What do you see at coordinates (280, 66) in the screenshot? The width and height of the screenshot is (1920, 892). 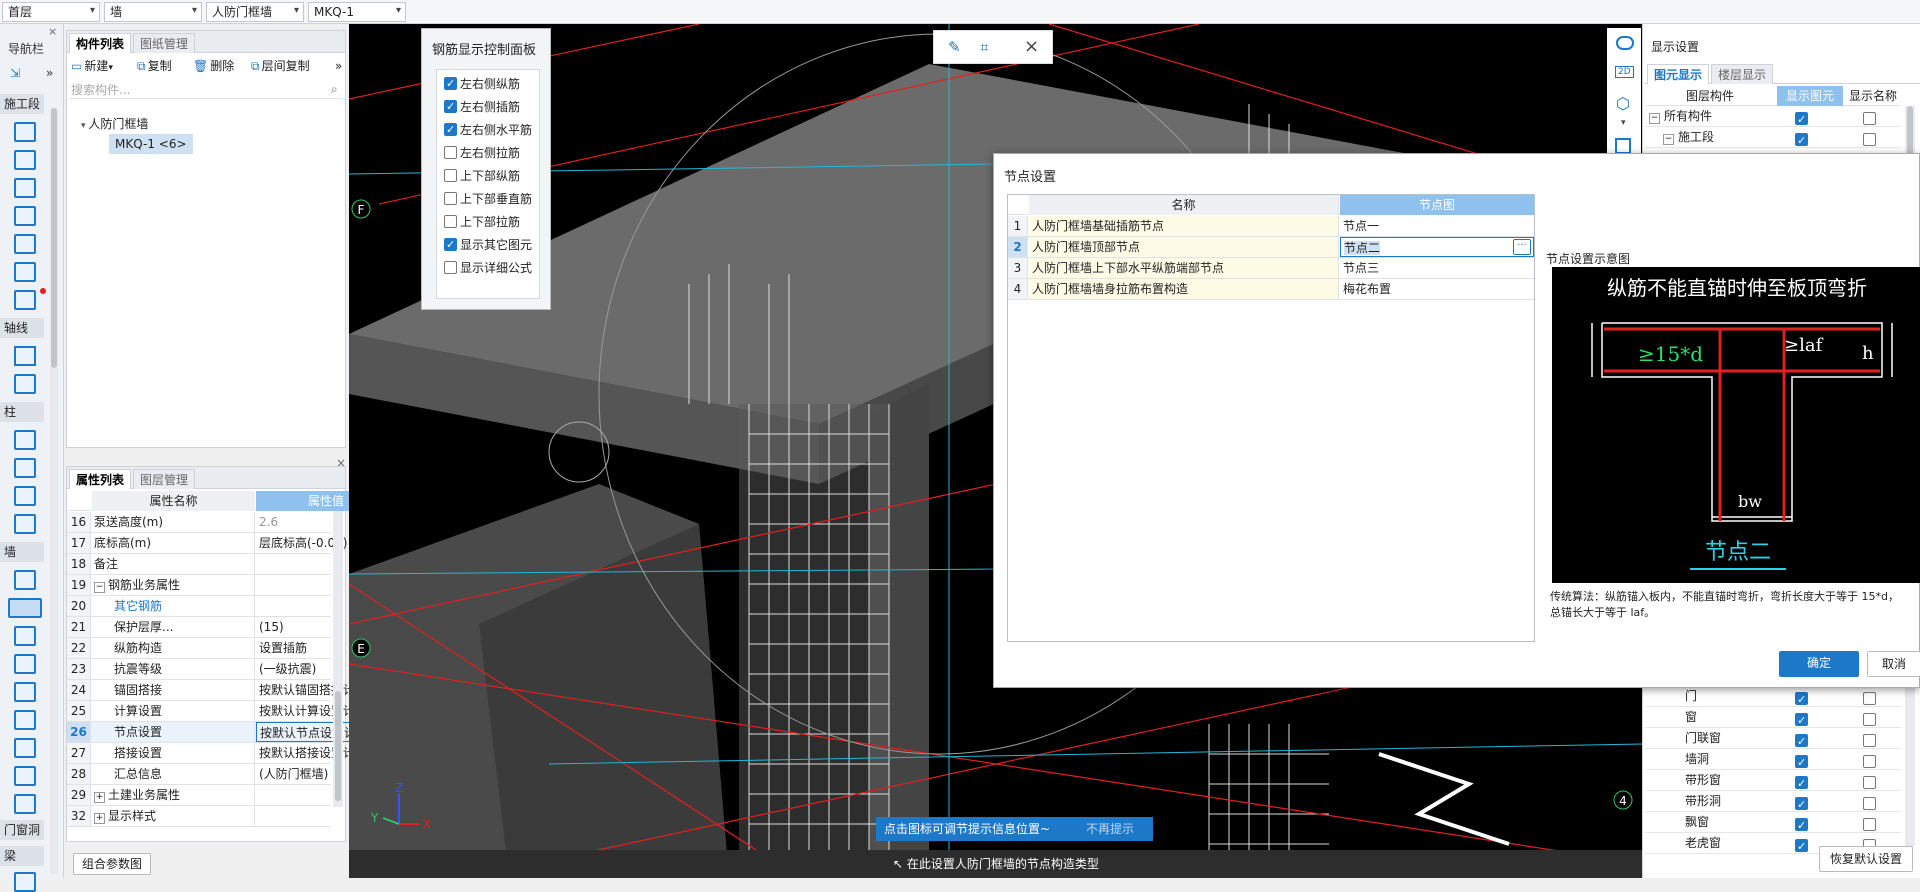 I see `floor-copy-button: ⧉ 层间复制` at bounding box center [280, 66].